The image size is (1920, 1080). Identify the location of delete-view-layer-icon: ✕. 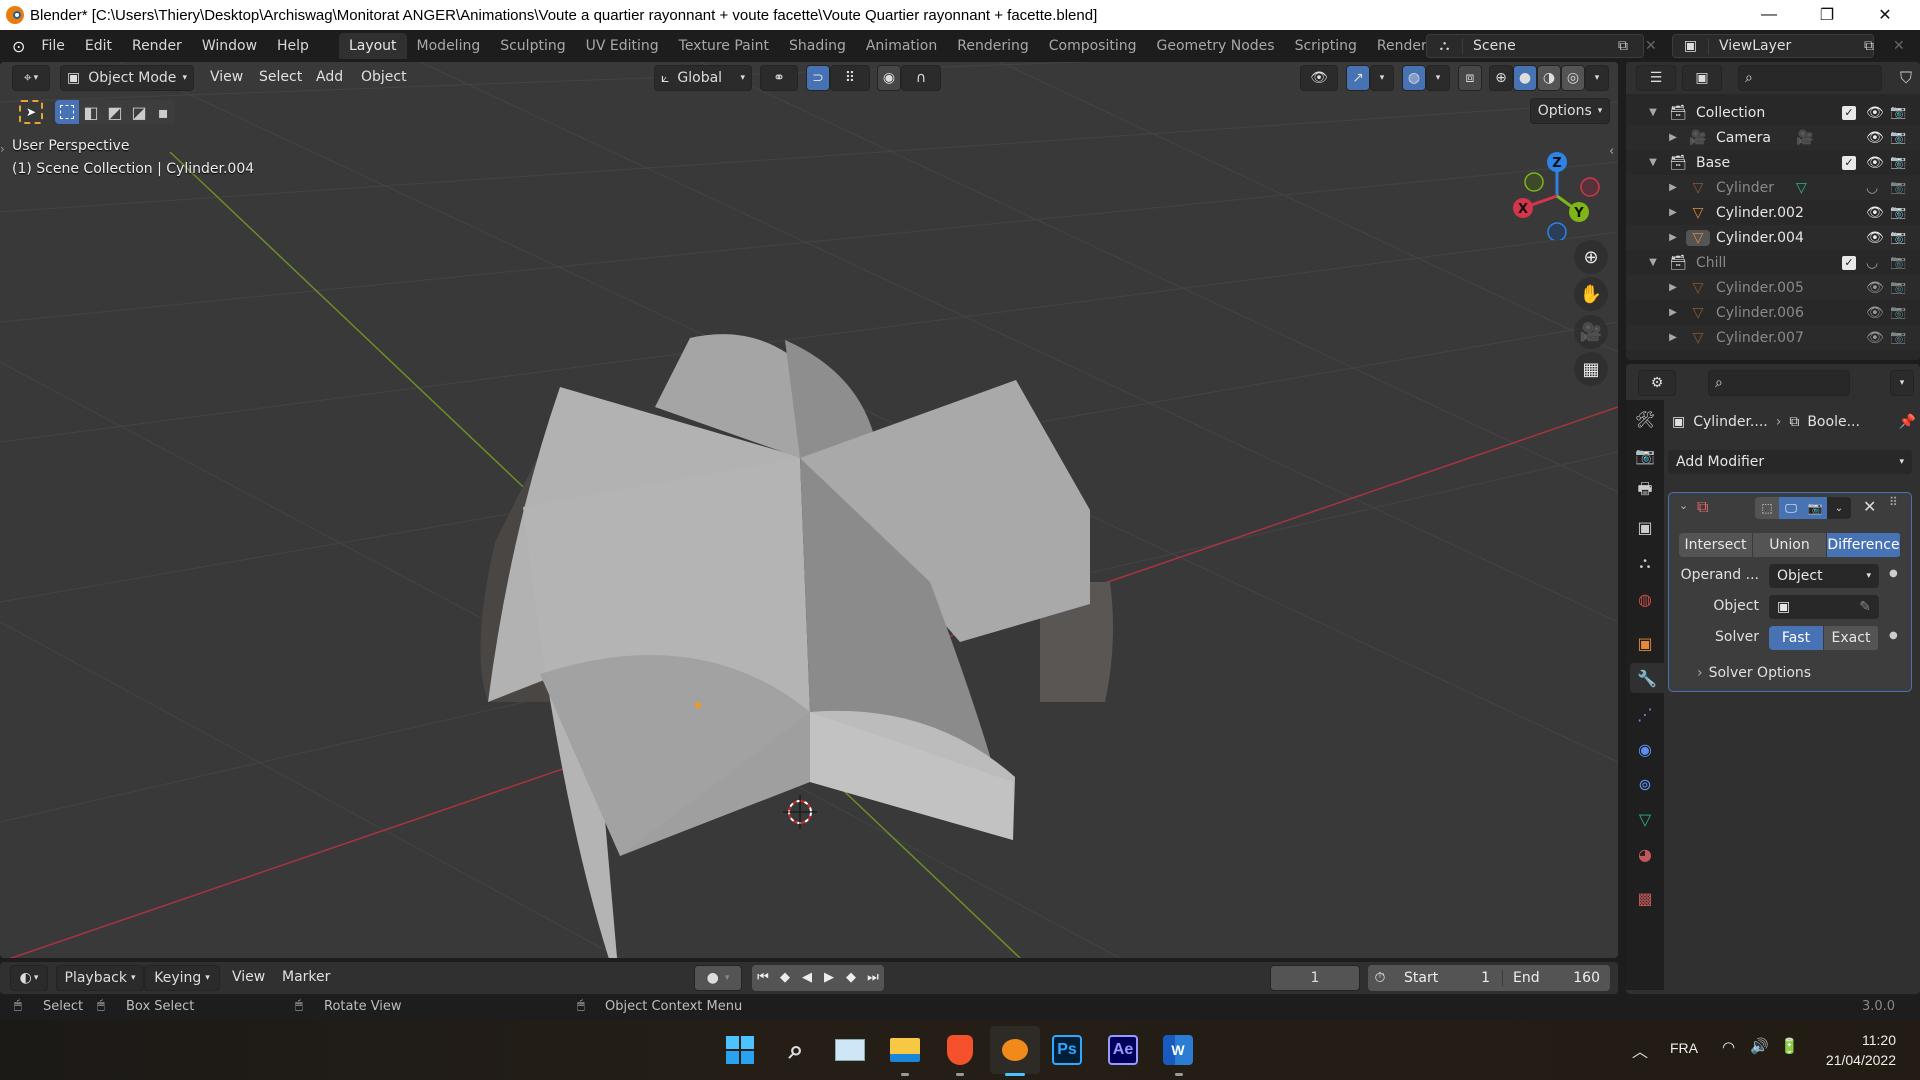
(1899, 46).